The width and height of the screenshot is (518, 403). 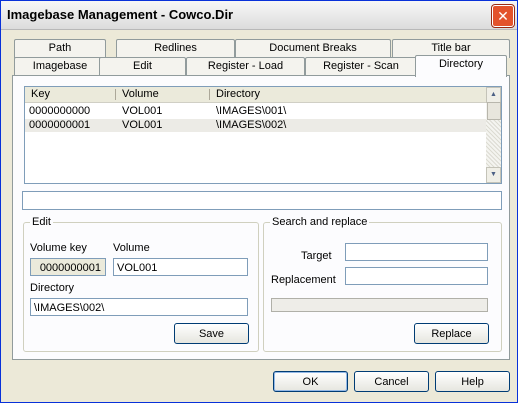 What do you see at coordinates (245, 66) in the screenshot?
I see `tab-register-load: Register - Load` at bounding box center [245, 66].